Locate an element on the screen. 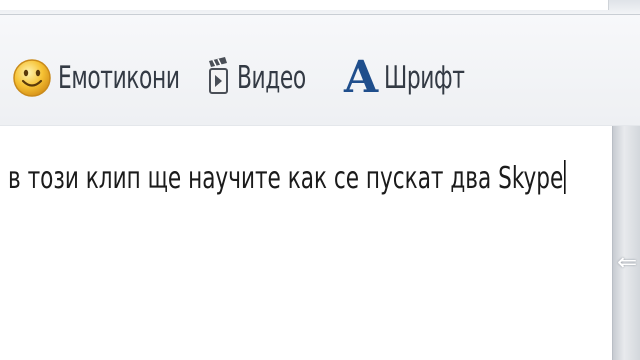  font-a-icon: A is located at coordinates (361, 77).